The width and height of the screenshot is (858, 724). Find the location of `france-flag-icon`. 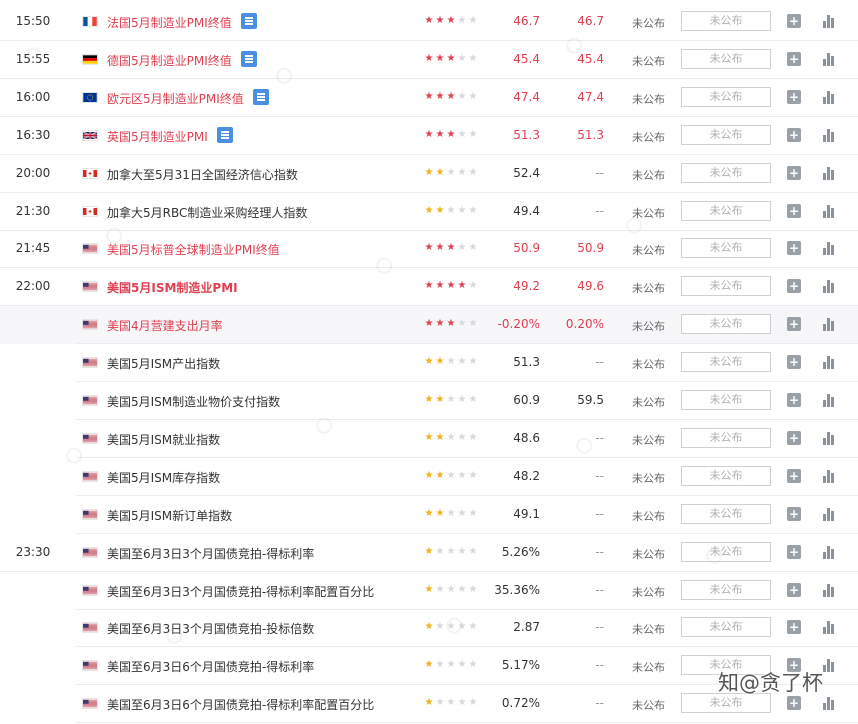

france-flag-icon is located at coordinates (90, 21).